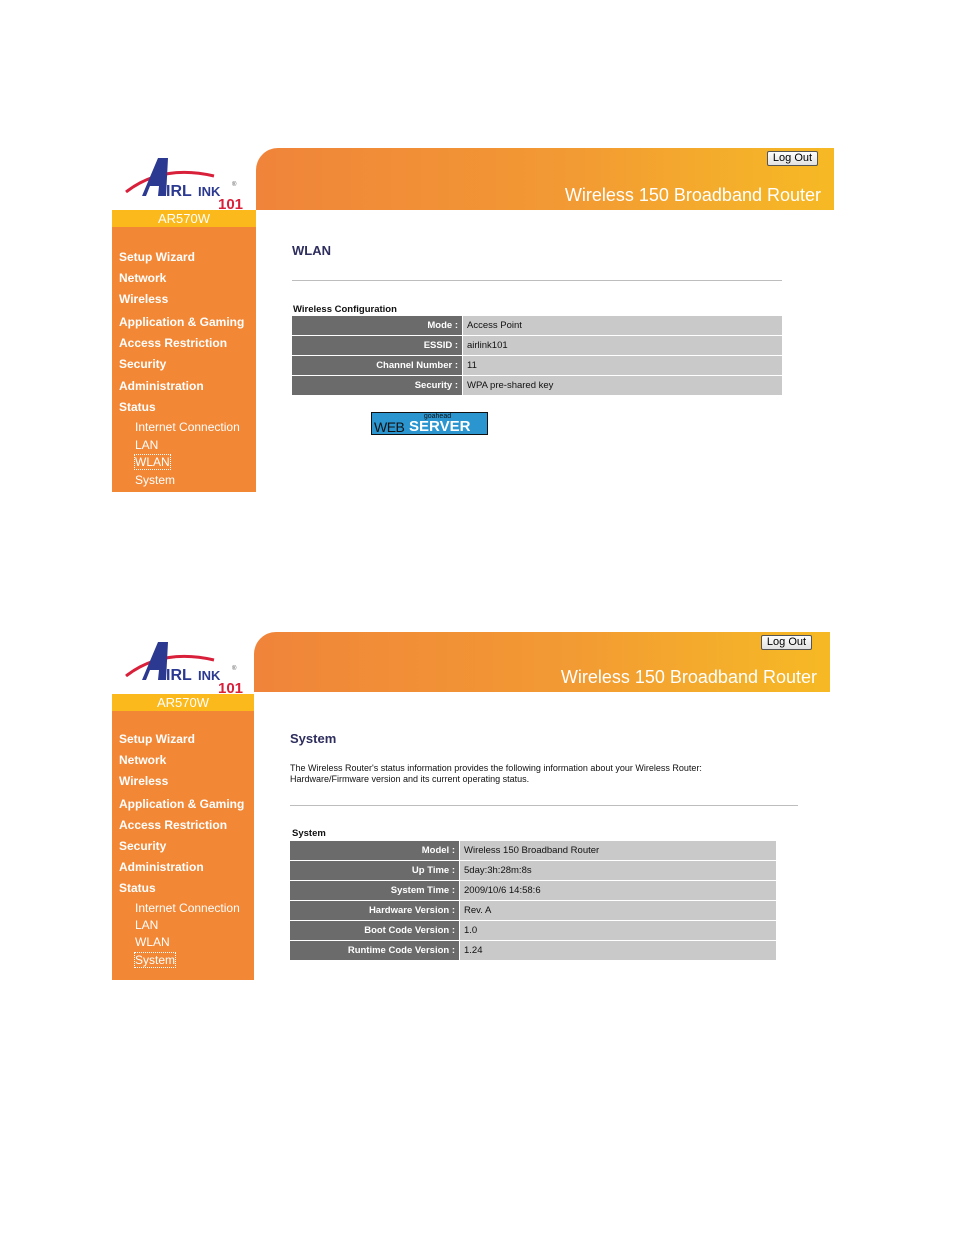 This screenshot has height=1235, width=954. Describe the element at coordinates (375, 950) in the screenshot. I see `row-key: Runtime Code Version :` at that location.